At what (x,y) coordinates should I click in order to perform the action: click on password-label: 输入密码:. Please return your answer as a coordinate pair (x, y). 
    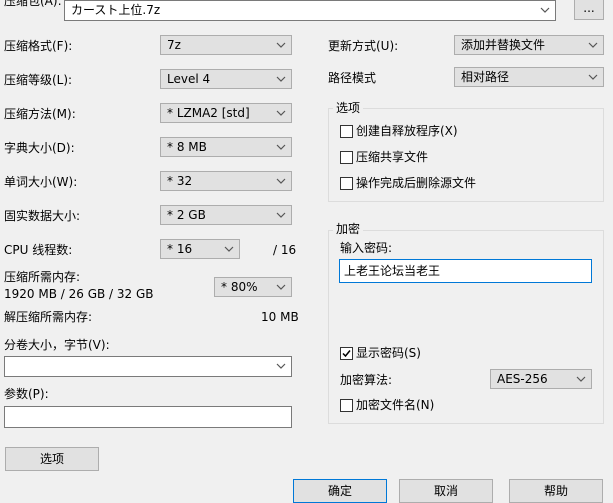
    Looking at the image, I should click on (366, 248).